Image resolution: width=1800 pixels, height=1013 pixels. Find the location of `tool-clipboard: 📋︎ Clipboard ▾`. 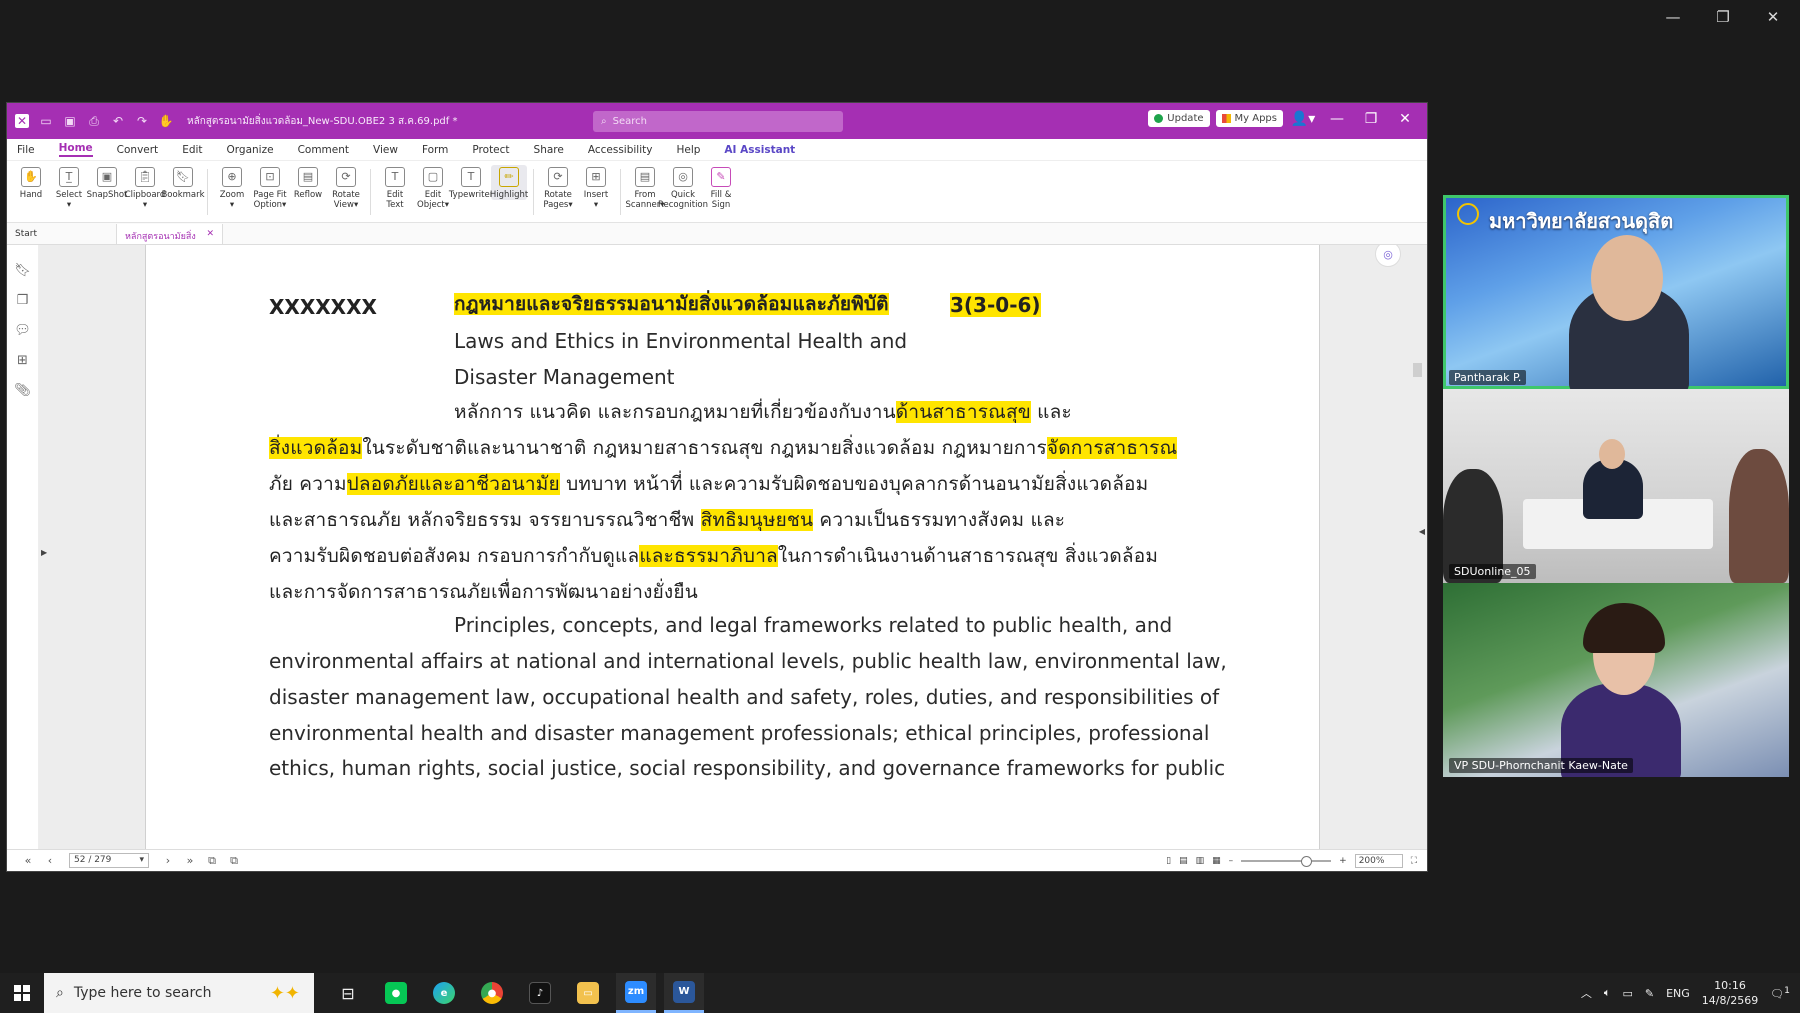

tool-clipboard: 📋︎ Clipboard ▾ is located at coordinates (145, 187).